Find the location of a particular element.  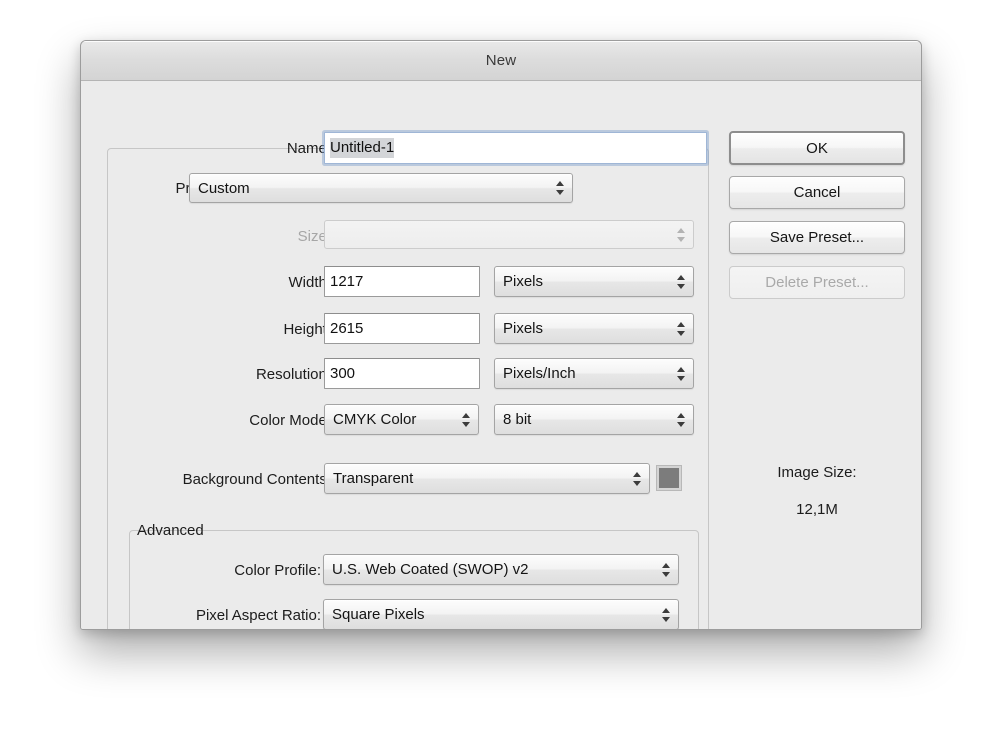

width-unit-dropdown: Pixels is located at coordinates (594, 281).